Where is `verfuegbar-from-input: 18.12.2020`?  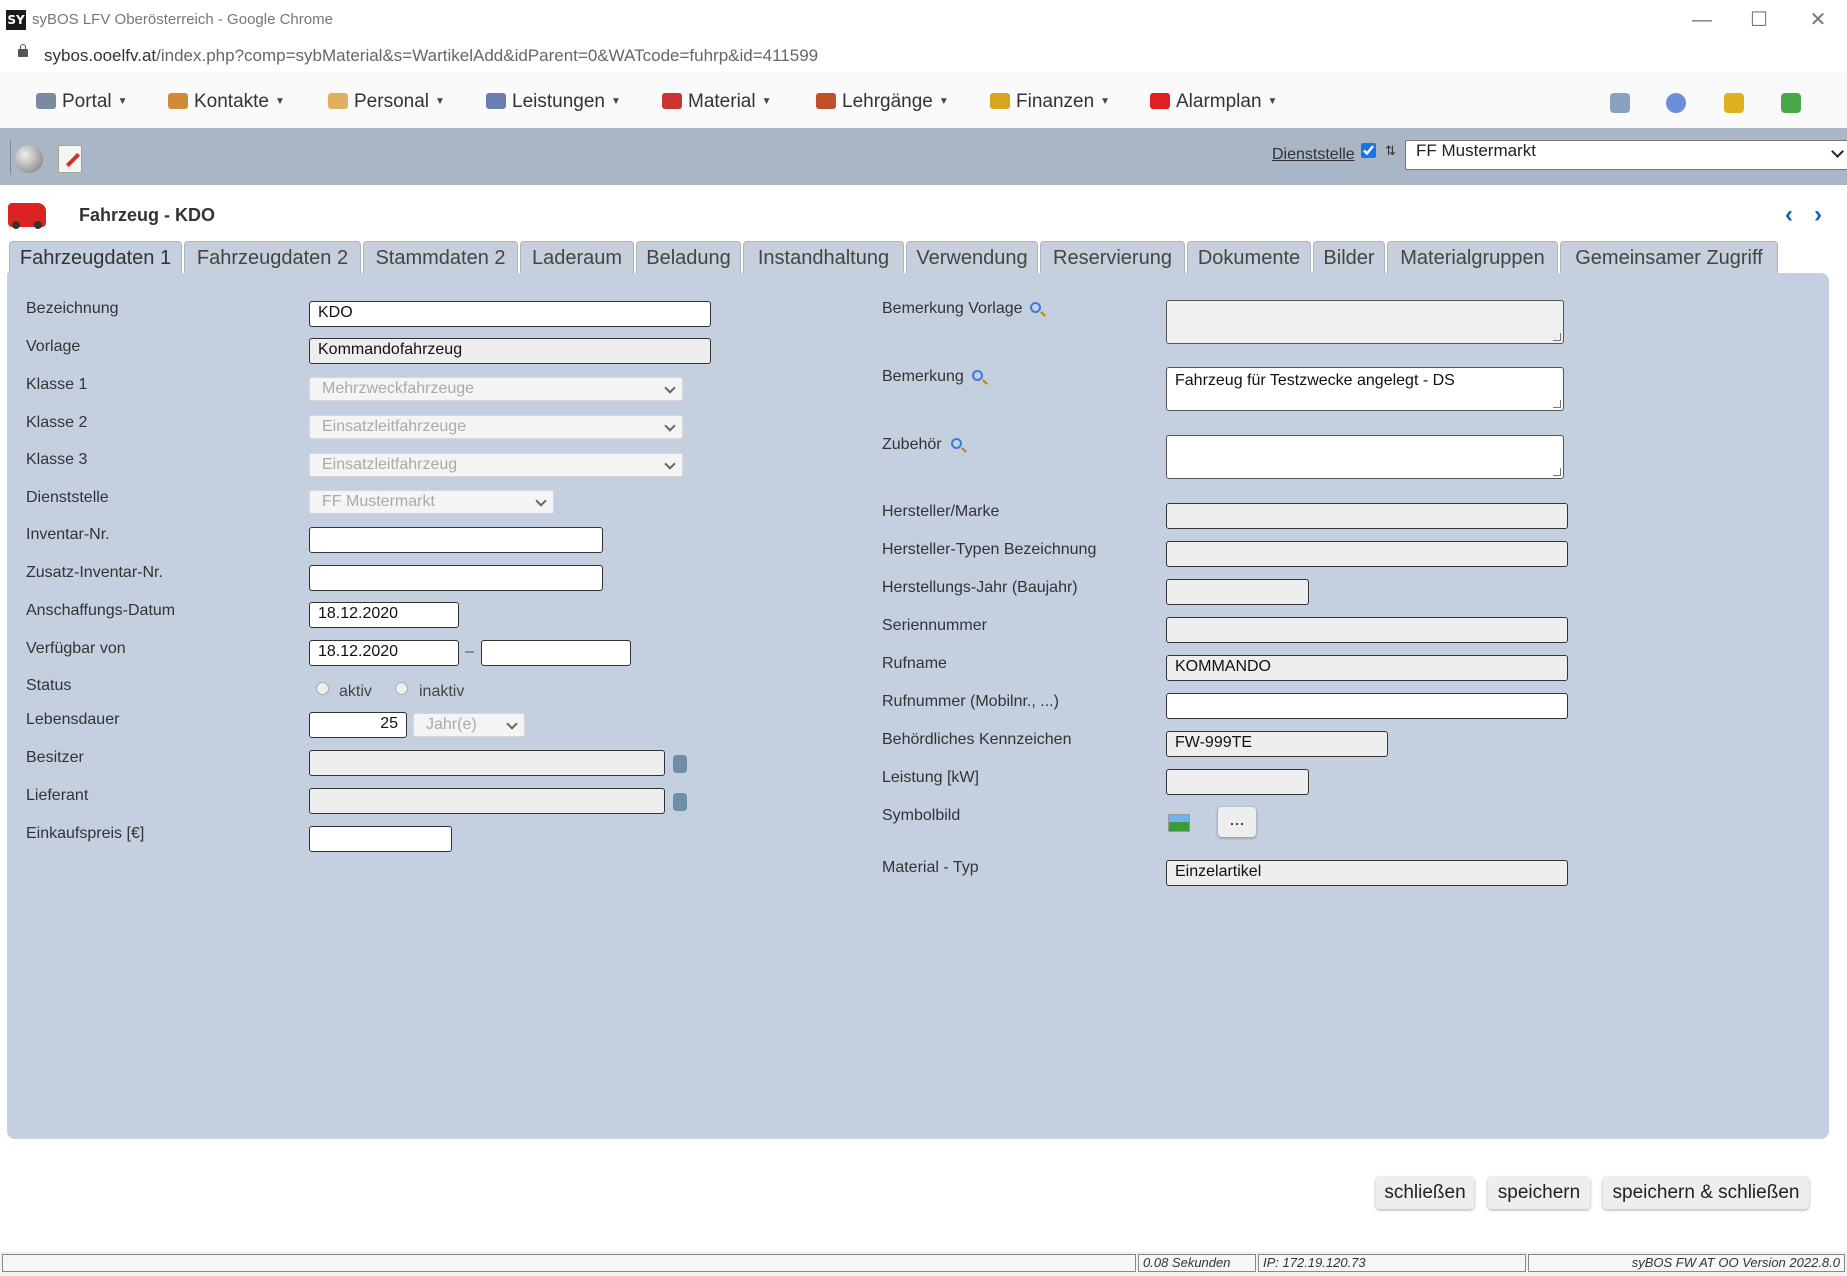
verfuegbar-from-input: 18.12.2020 is located at coordinates (384, 653).